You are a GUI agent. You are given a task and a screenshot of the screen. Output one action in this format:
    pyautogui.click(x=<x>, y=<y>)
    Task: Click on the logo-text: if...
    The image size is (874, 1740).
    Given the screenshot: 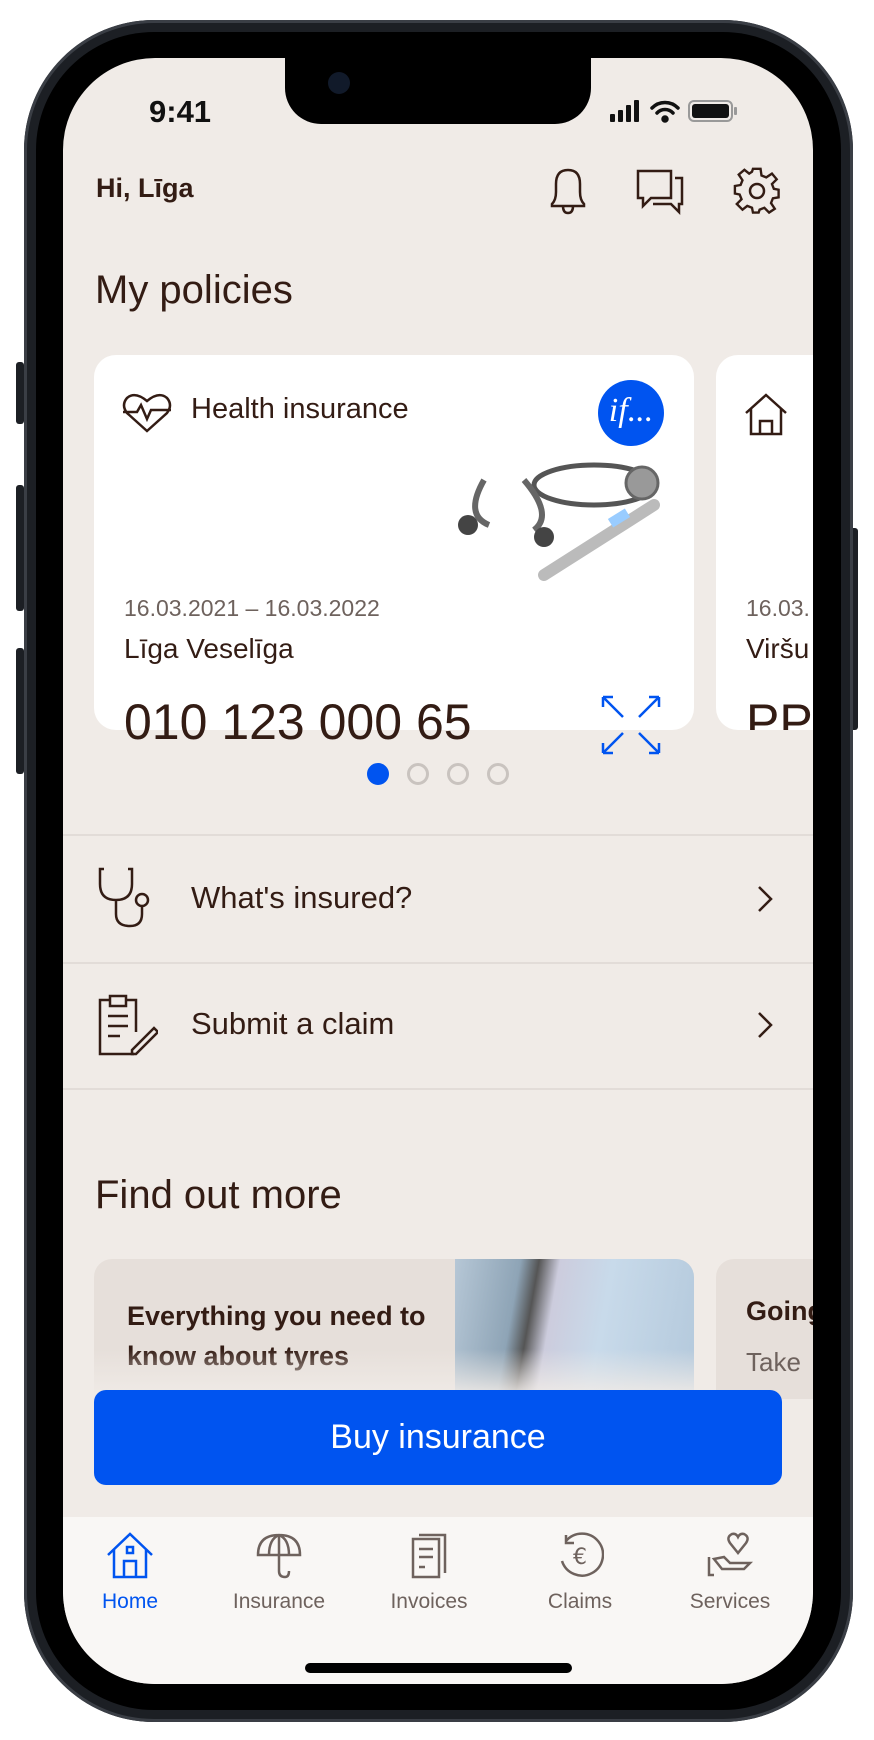 What is the action you would take?
    pyautogui.click(x=631, y=410)
    